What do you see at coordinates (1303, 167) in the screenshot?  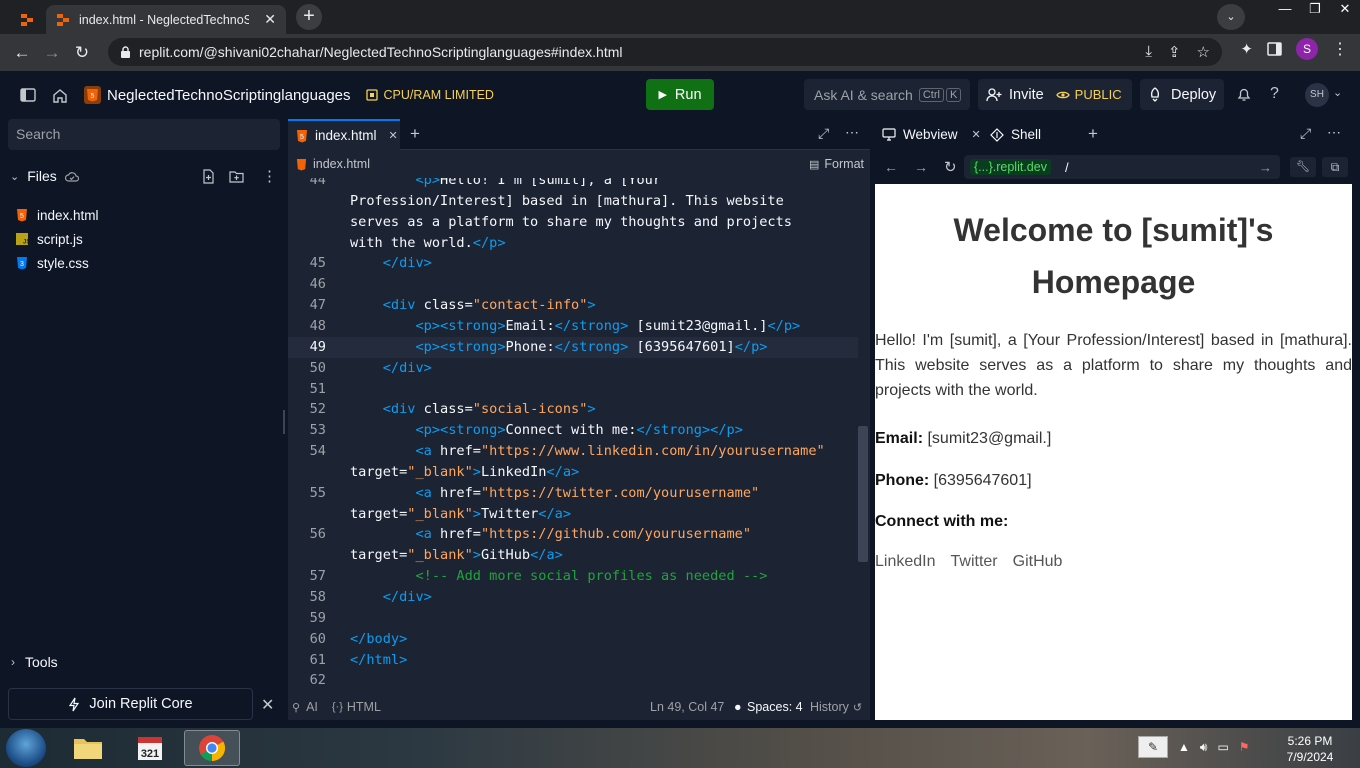 I see `devtools-wrench-icon: 🔧︎` at bounding box center [1303, 167].